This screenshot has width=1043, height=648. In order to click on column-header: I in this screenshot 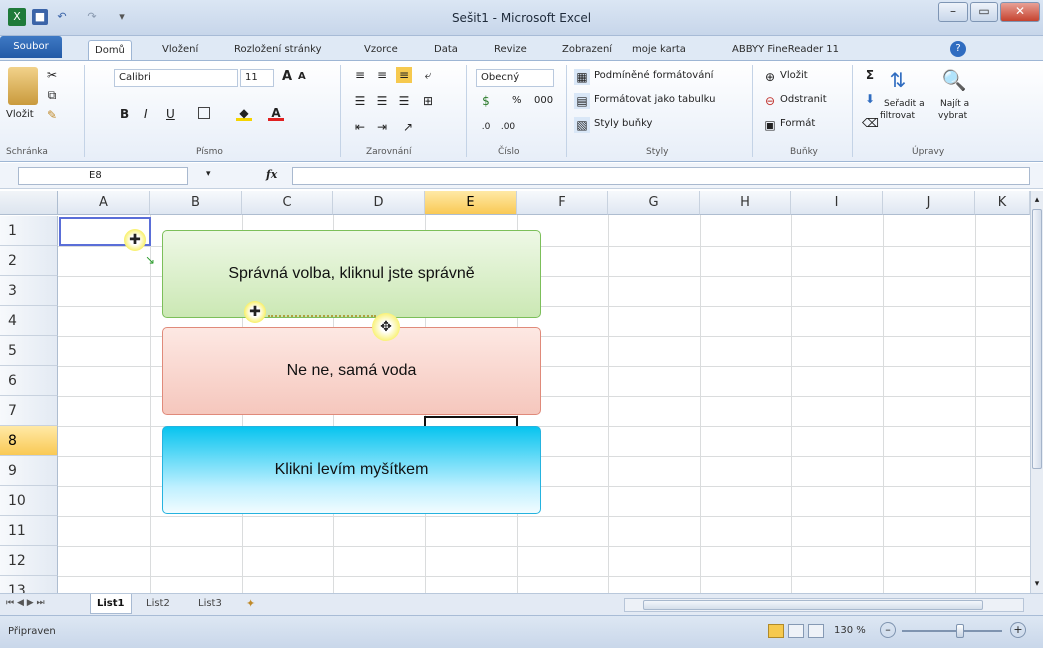, I will do `click(837, 203)`.